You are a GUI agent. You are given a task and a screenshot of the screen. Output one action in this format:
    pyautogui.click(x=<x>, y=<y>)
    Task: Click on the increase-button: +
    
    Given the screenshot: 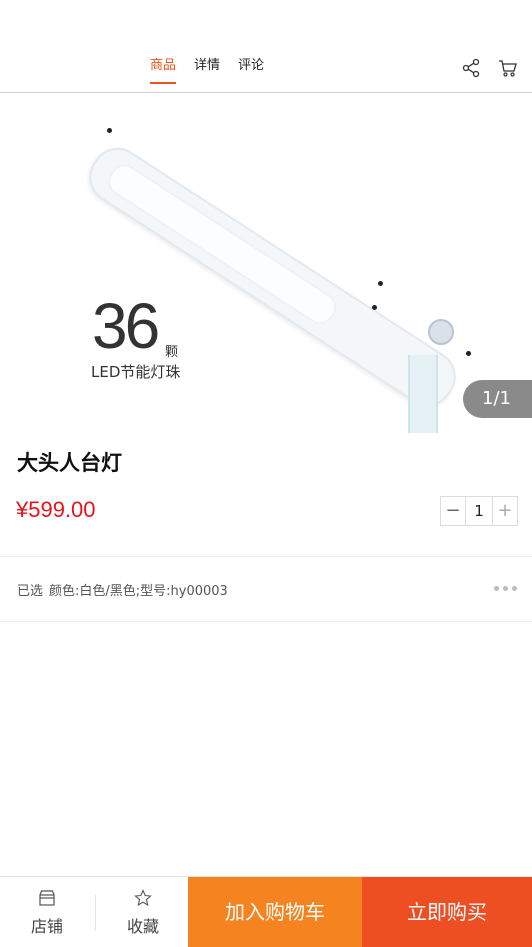 What is the action you would take?
    pyautogui.click(x=505, y=511)
    